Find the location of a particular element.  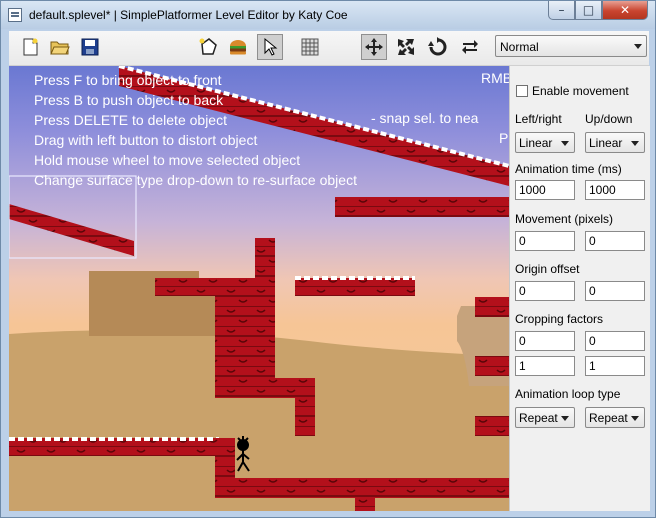

move-icon is located at coordinates (374, 47).